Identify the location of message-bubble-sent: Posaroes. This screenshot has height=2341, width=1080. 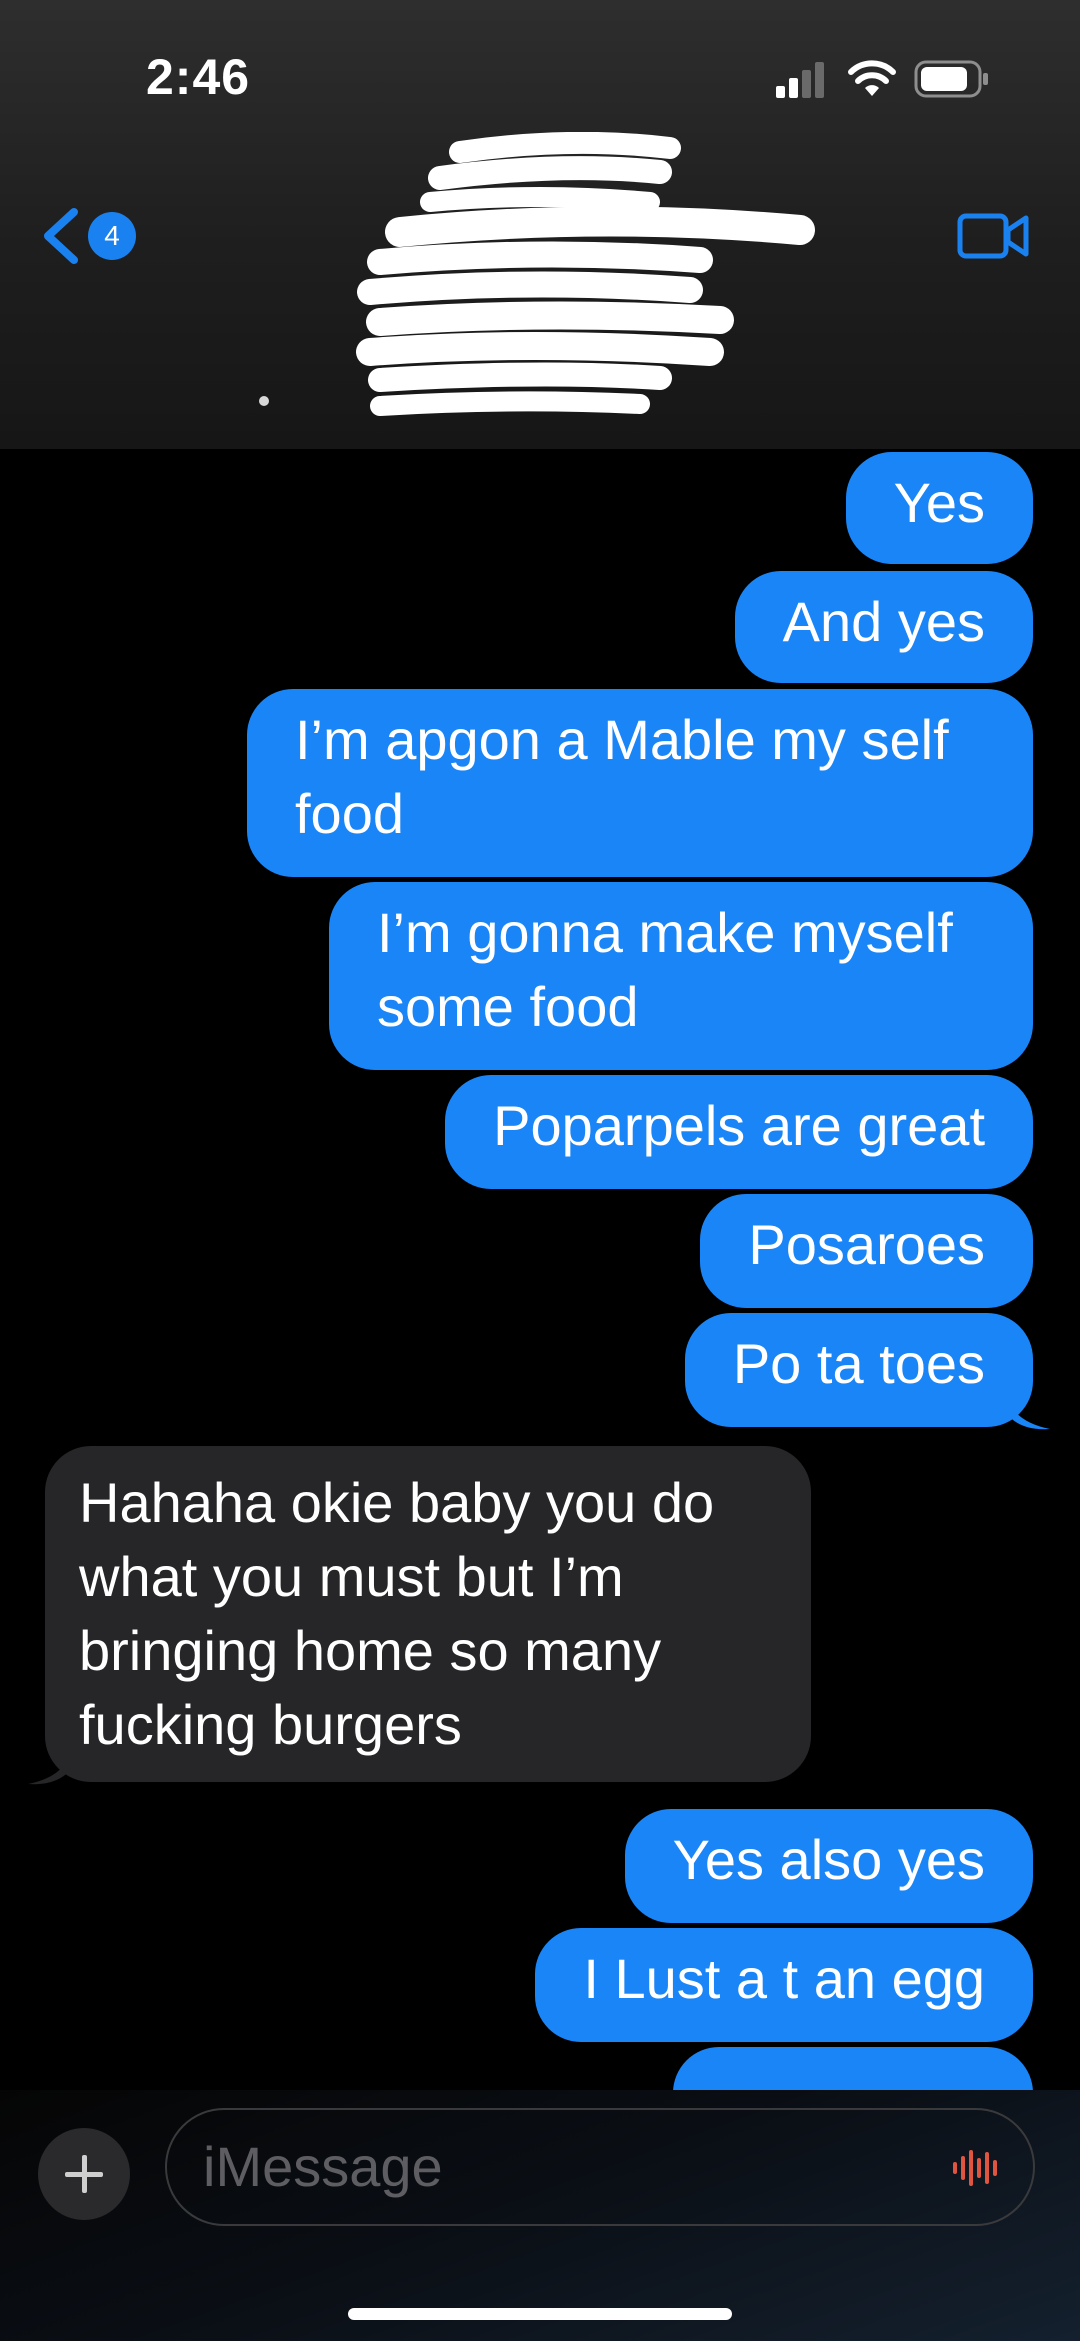
(866, 1251).